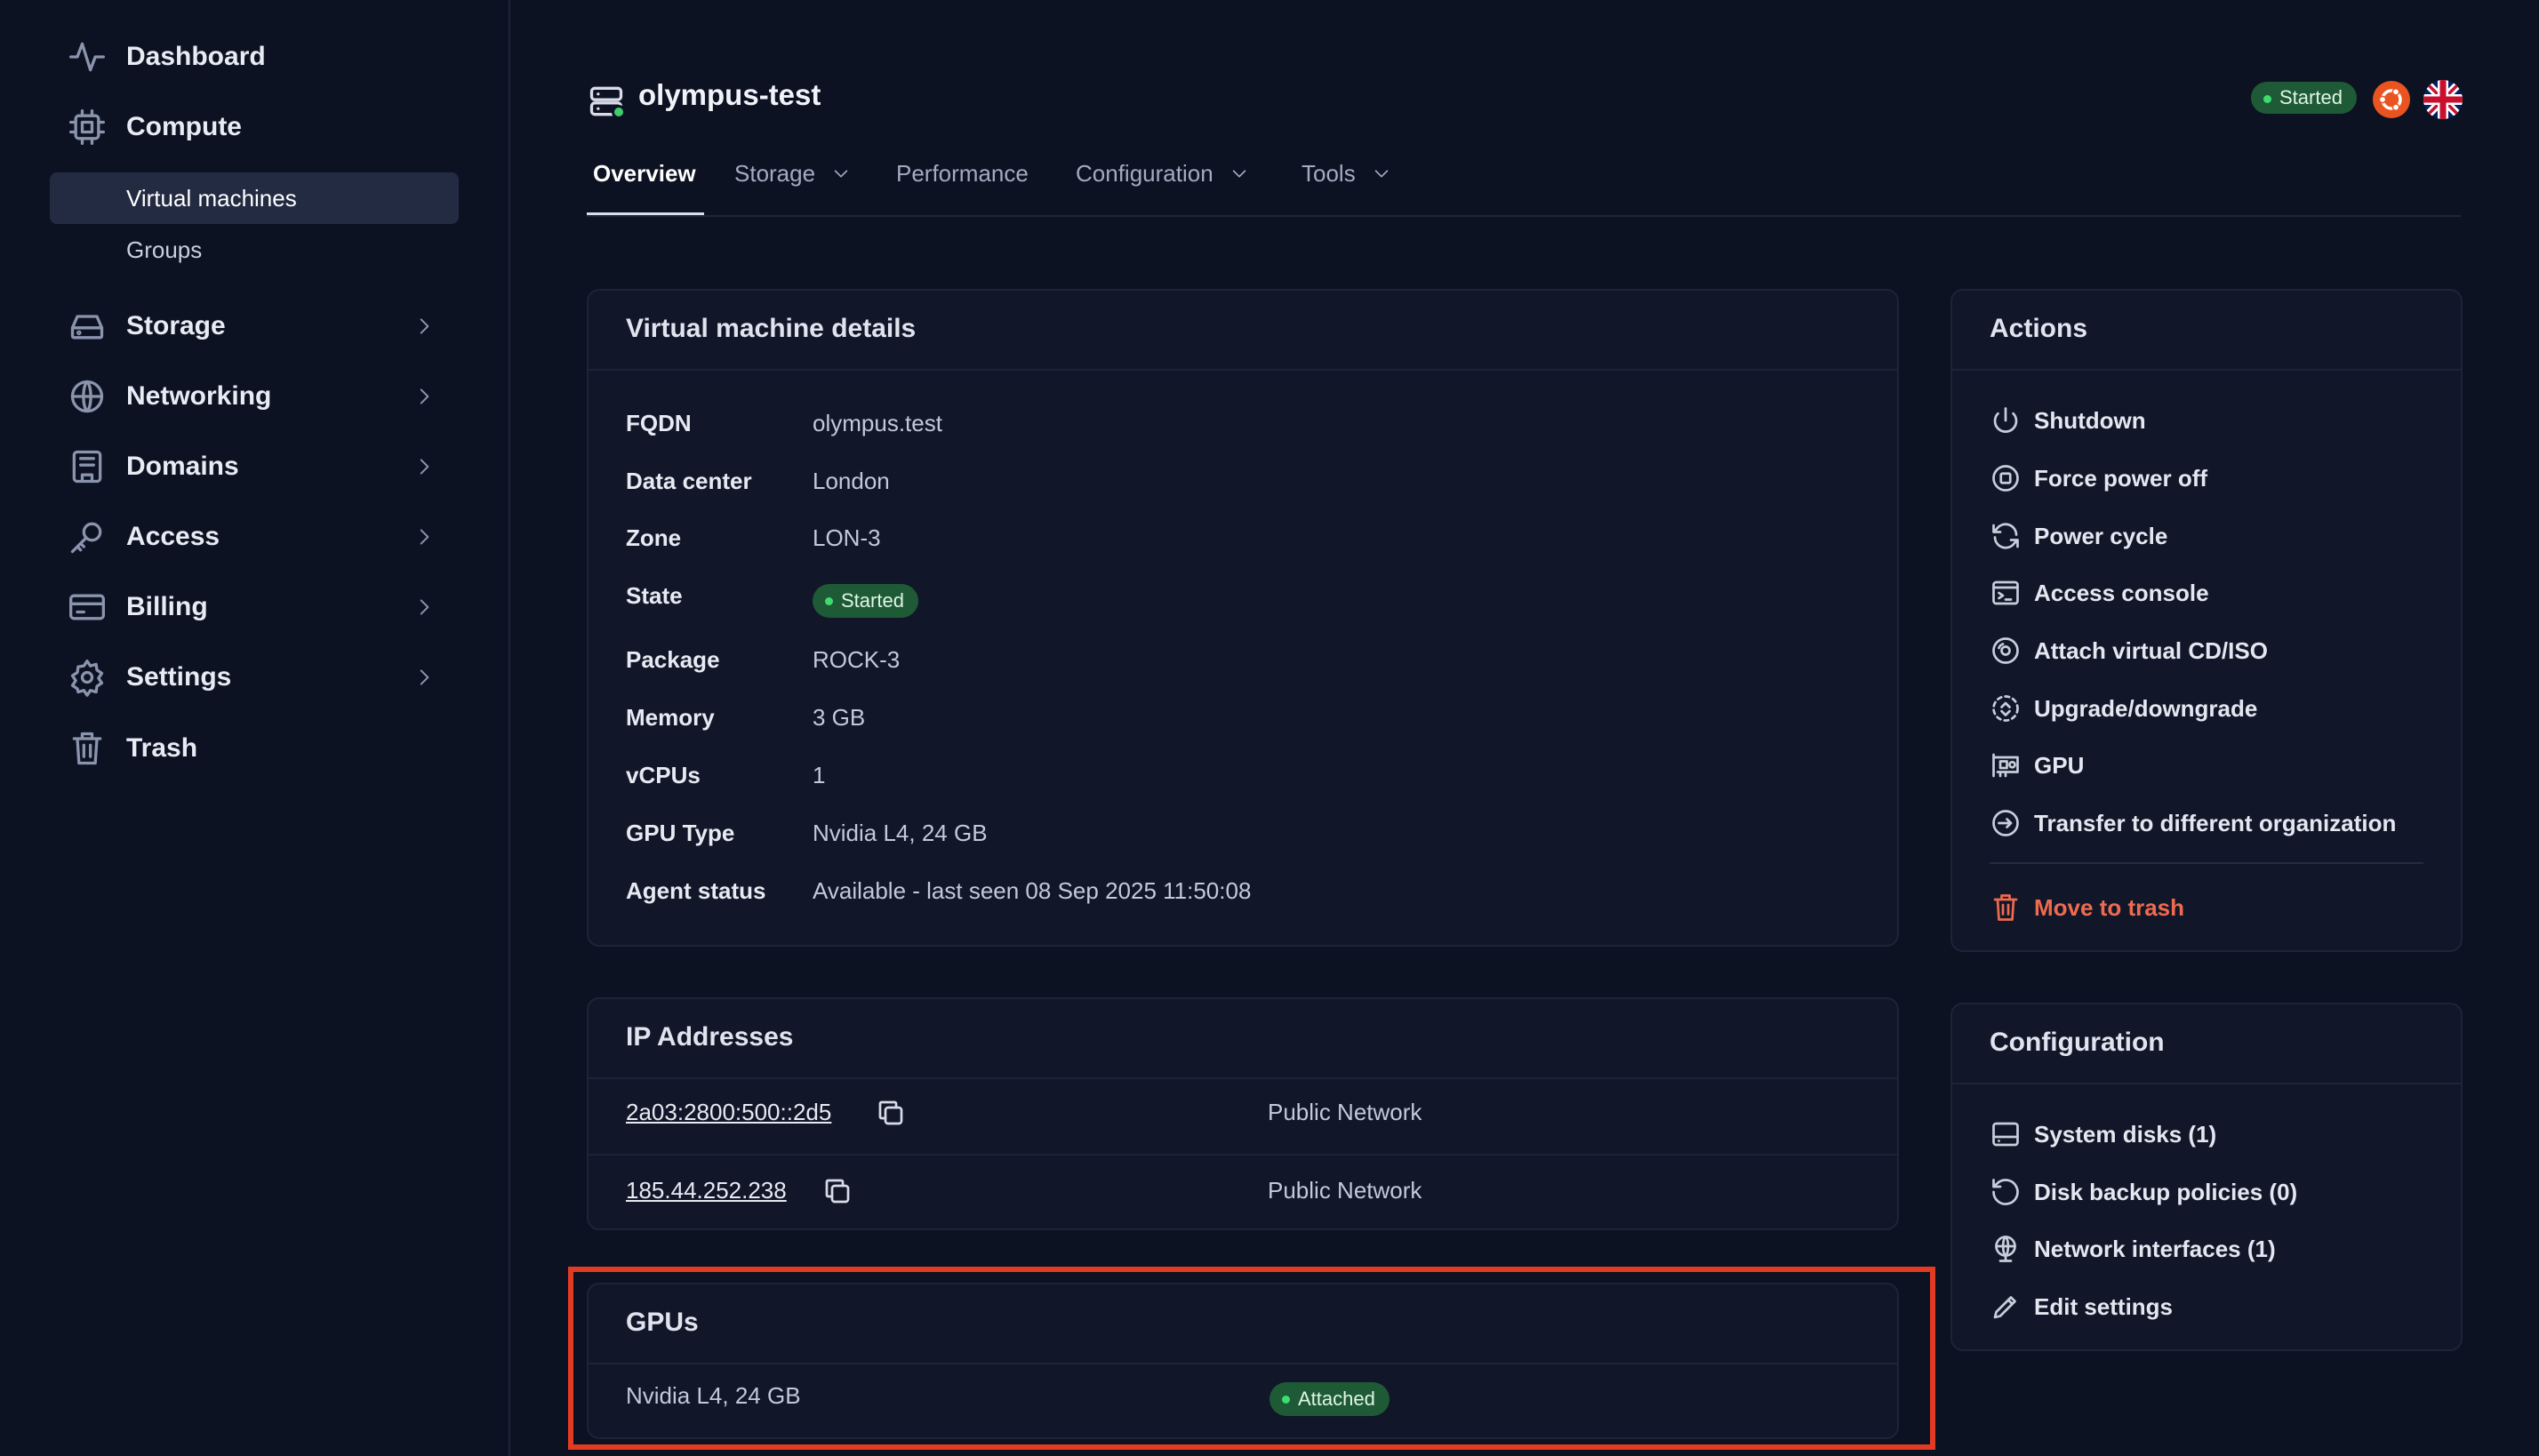 The height and width of the screenshot is (1456, 2539). What do you see at coordinates (2206, 331) in the screenshot?
I see `panel-header: Actions` at bounding box center [2206, 331].